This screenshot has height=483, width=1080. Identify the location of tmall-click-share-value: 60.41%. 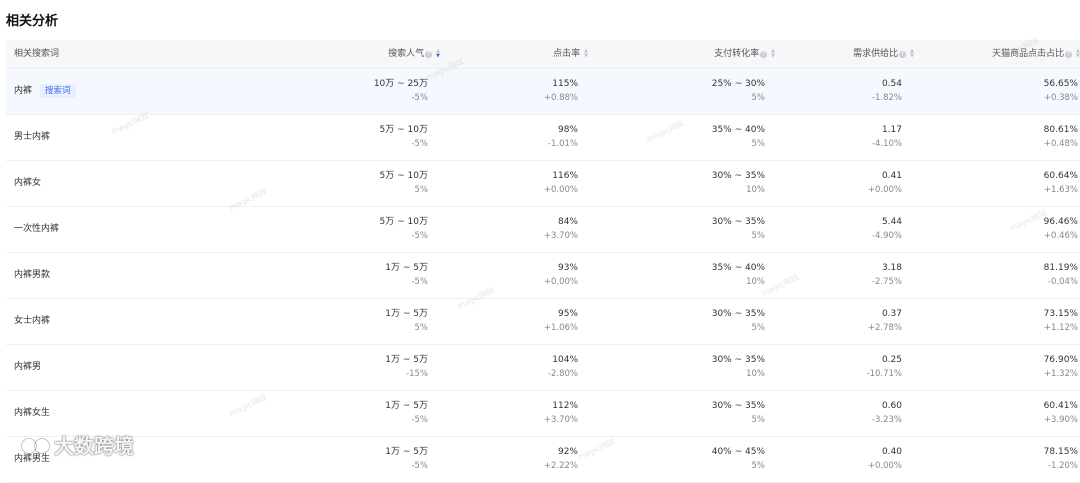
(1060, 406).